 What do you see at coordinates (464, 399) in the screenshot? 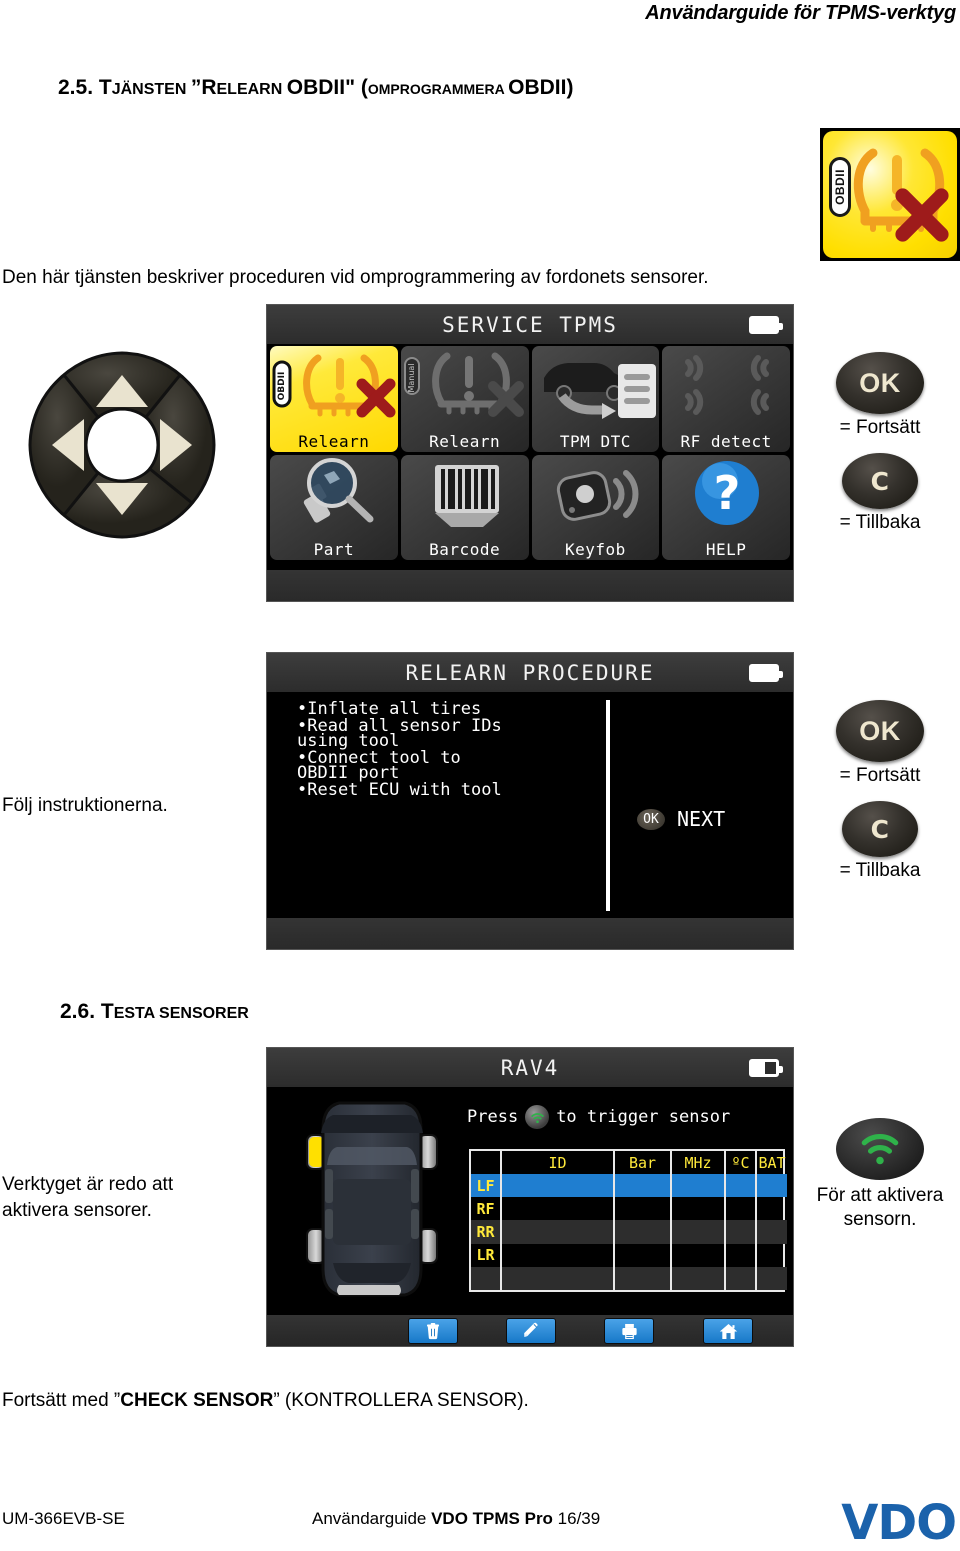
I see `menu-item-relearn-manual: Manual Relearn` at bounding box center [464, 399].